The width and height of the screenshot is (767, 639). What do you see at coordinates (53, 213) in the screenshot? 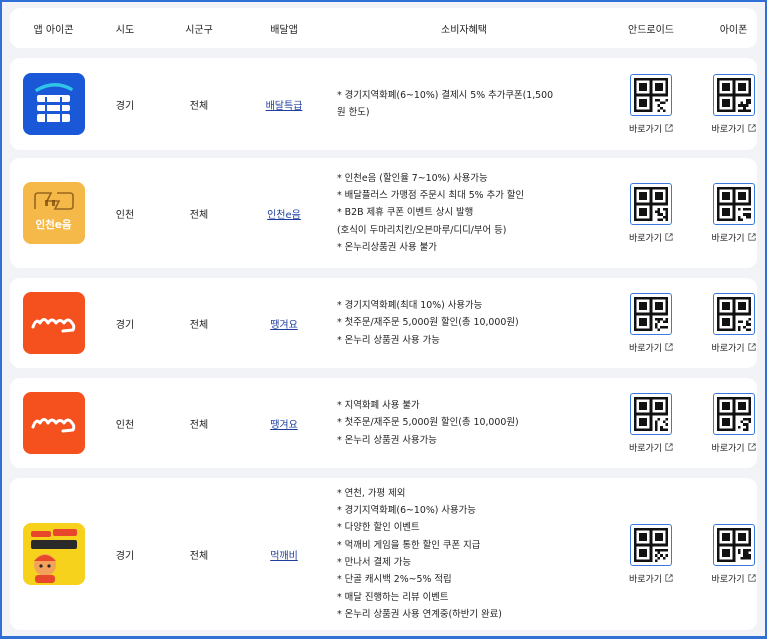
I see `incheon-eum-app-icon: 인천e음` at bounding box center [53, 213].